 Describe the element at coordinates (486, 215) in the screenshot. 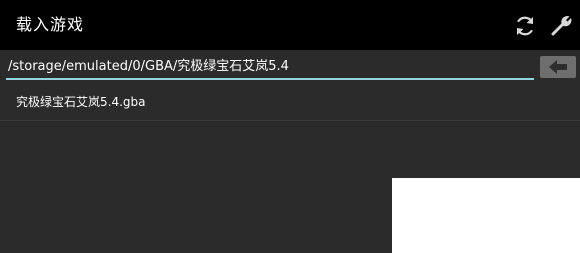

I see `blank-region` at that location.